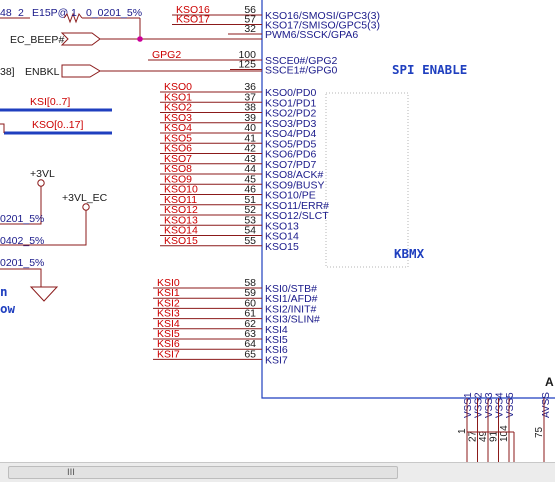 This screenshot has height=482, width=555. I want to click on pin-name: KSI7, so click(276, 360).